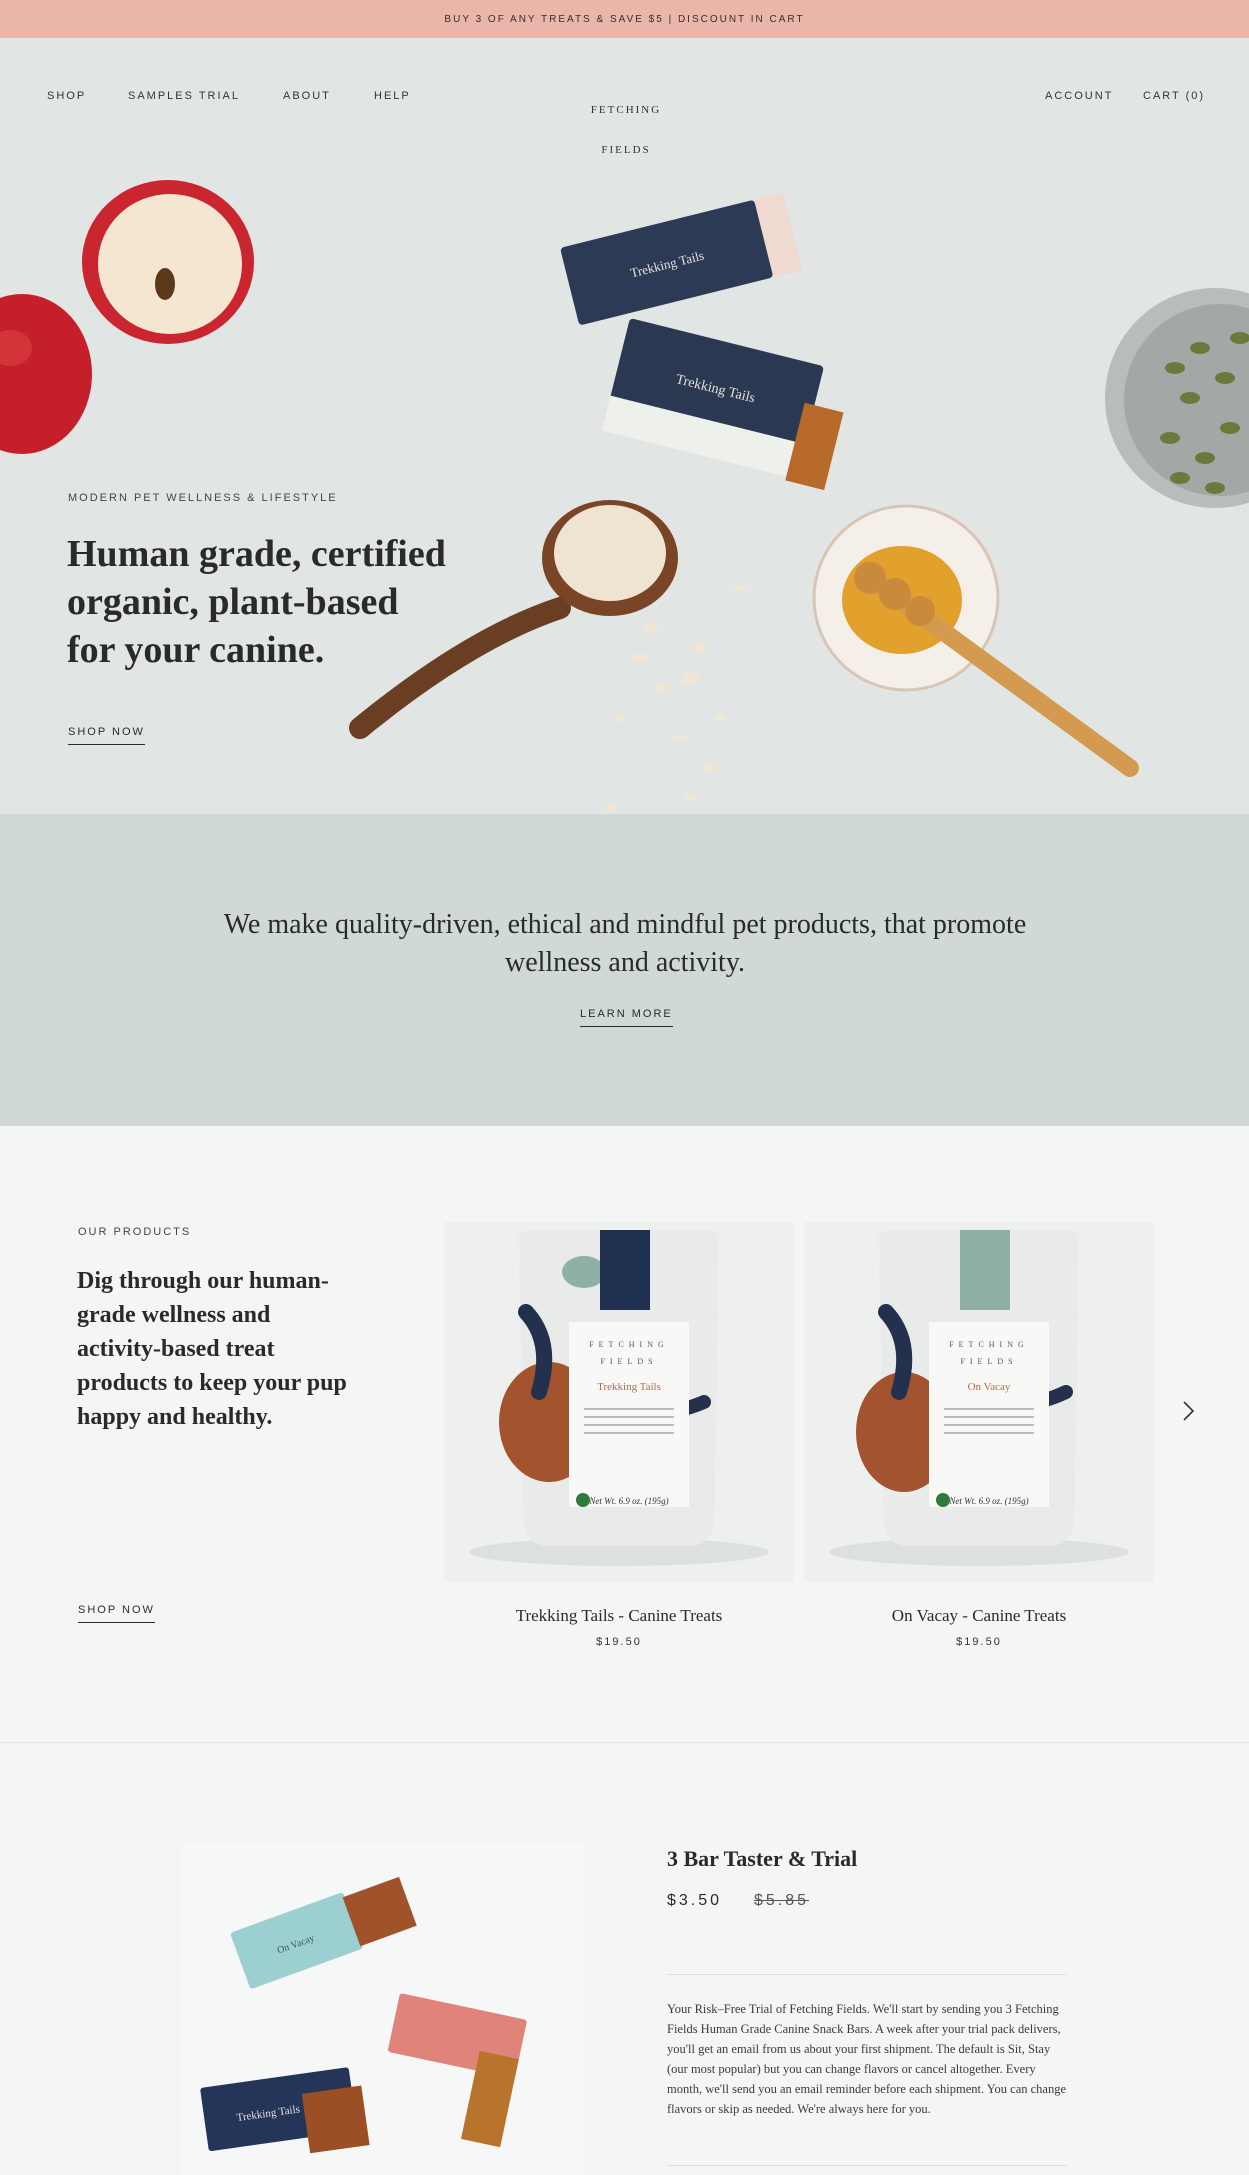 The width and height of the screenshot is (1249, 2175). What do you see at coordinates (116, 1613) in the screenshot?
I see `products-shop-now-link: SHOP NOW` at bounding box center [116, 1613].